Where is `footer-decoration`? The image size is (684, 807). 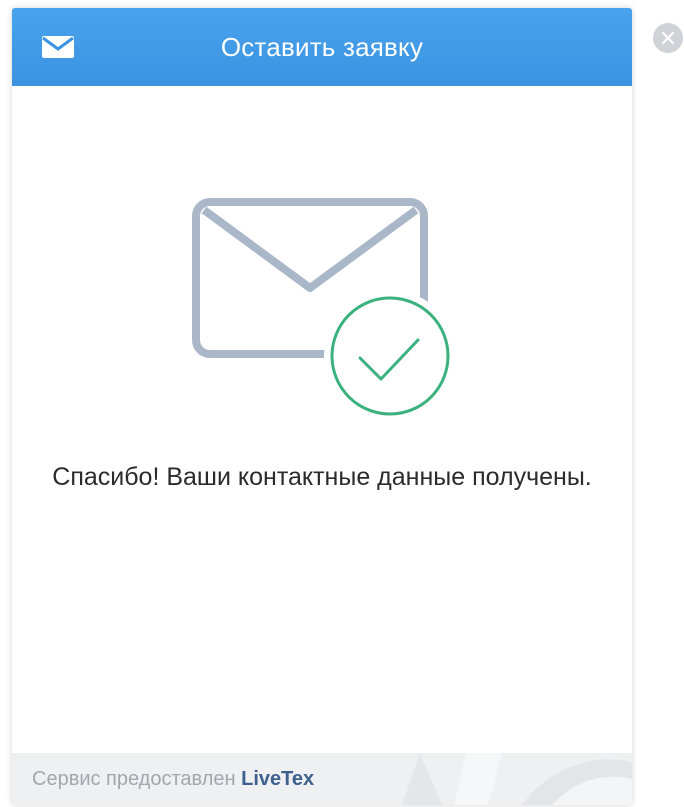 footer-decoration is located at coordinates (517, 779).